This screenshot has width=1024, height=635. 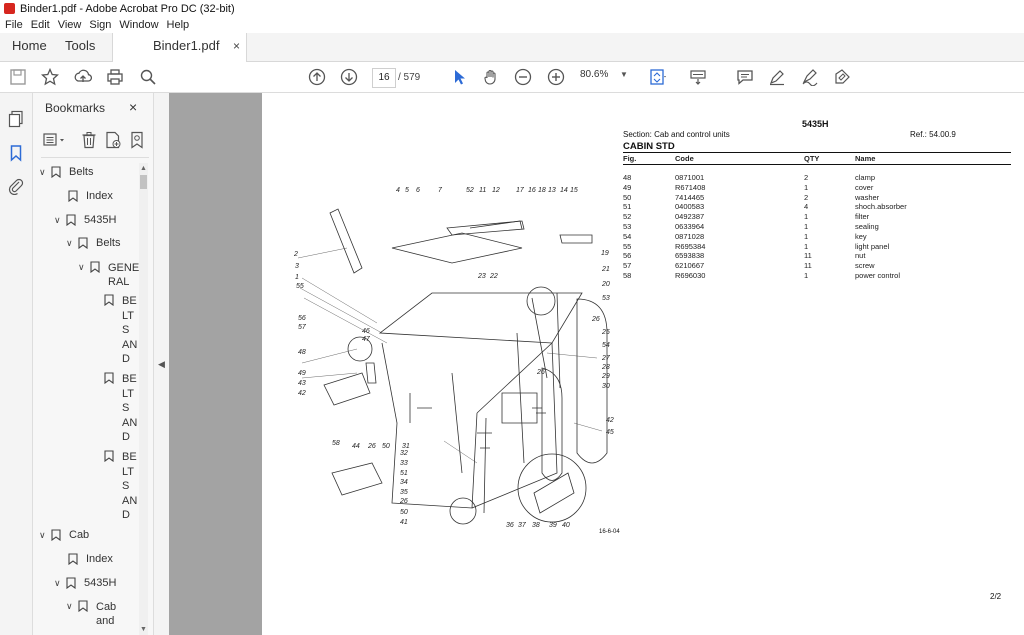 I want to click on bookmark-item-cab-5435h: ∨ 5435H, so click(x=85, y=583).